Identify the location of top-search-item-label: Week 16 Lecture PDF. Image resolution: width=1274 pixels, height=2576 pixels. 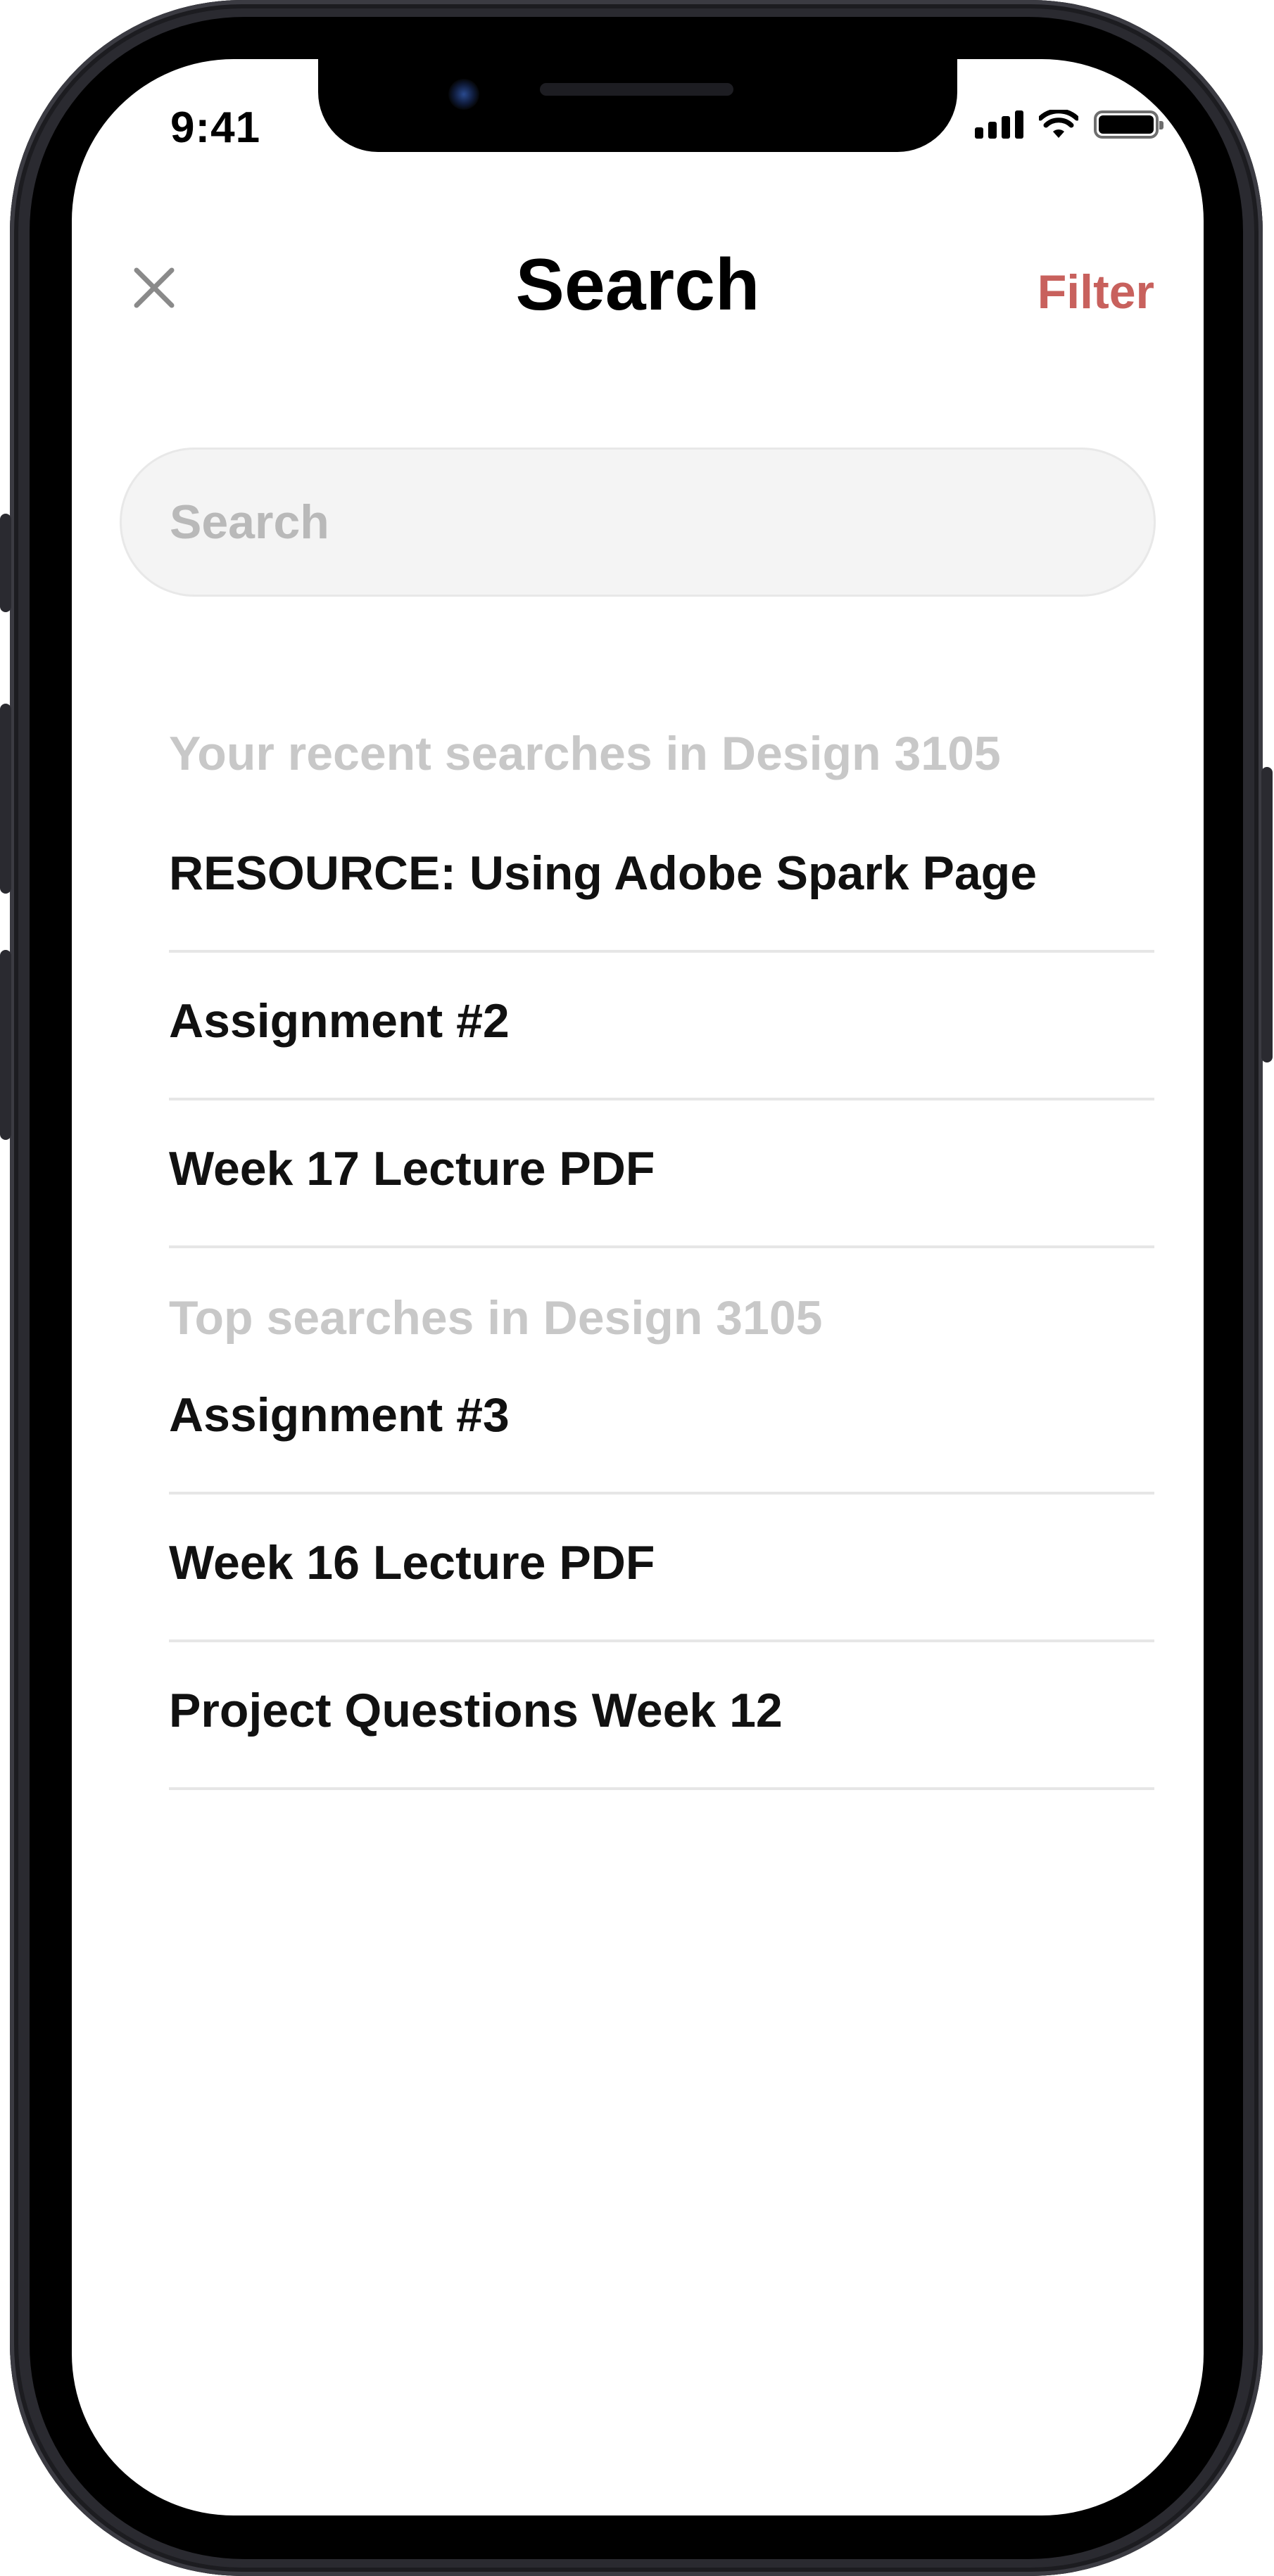
(412, 1563).